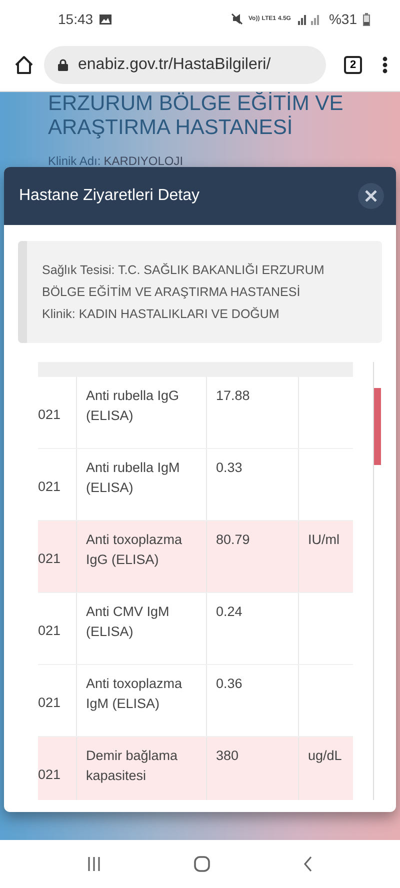 The height and width of the screenshot is (888, 400). I want to click on battery-percent: %31, so click(342, 19).